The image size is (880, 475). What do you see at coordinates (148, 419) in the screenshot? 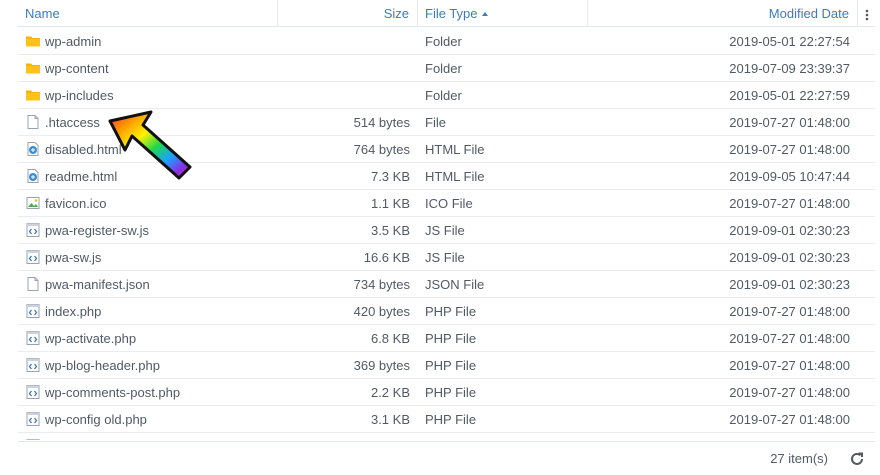
I see `file-name-cell: wp-config old.php` at bounding box center [148, 419].